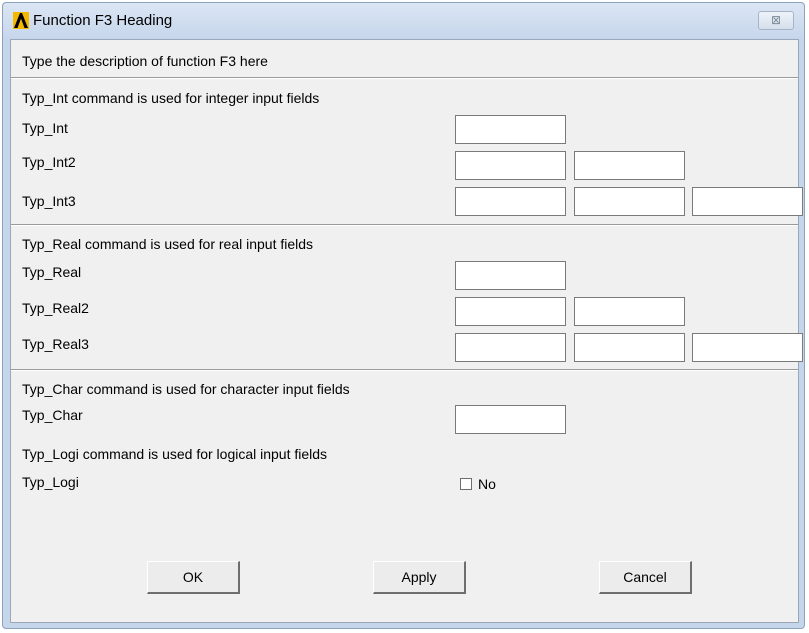 The height and width of the screenshot is (633, 809). I want to click on typ-char-label: Typ_Char, so click(52, 415).